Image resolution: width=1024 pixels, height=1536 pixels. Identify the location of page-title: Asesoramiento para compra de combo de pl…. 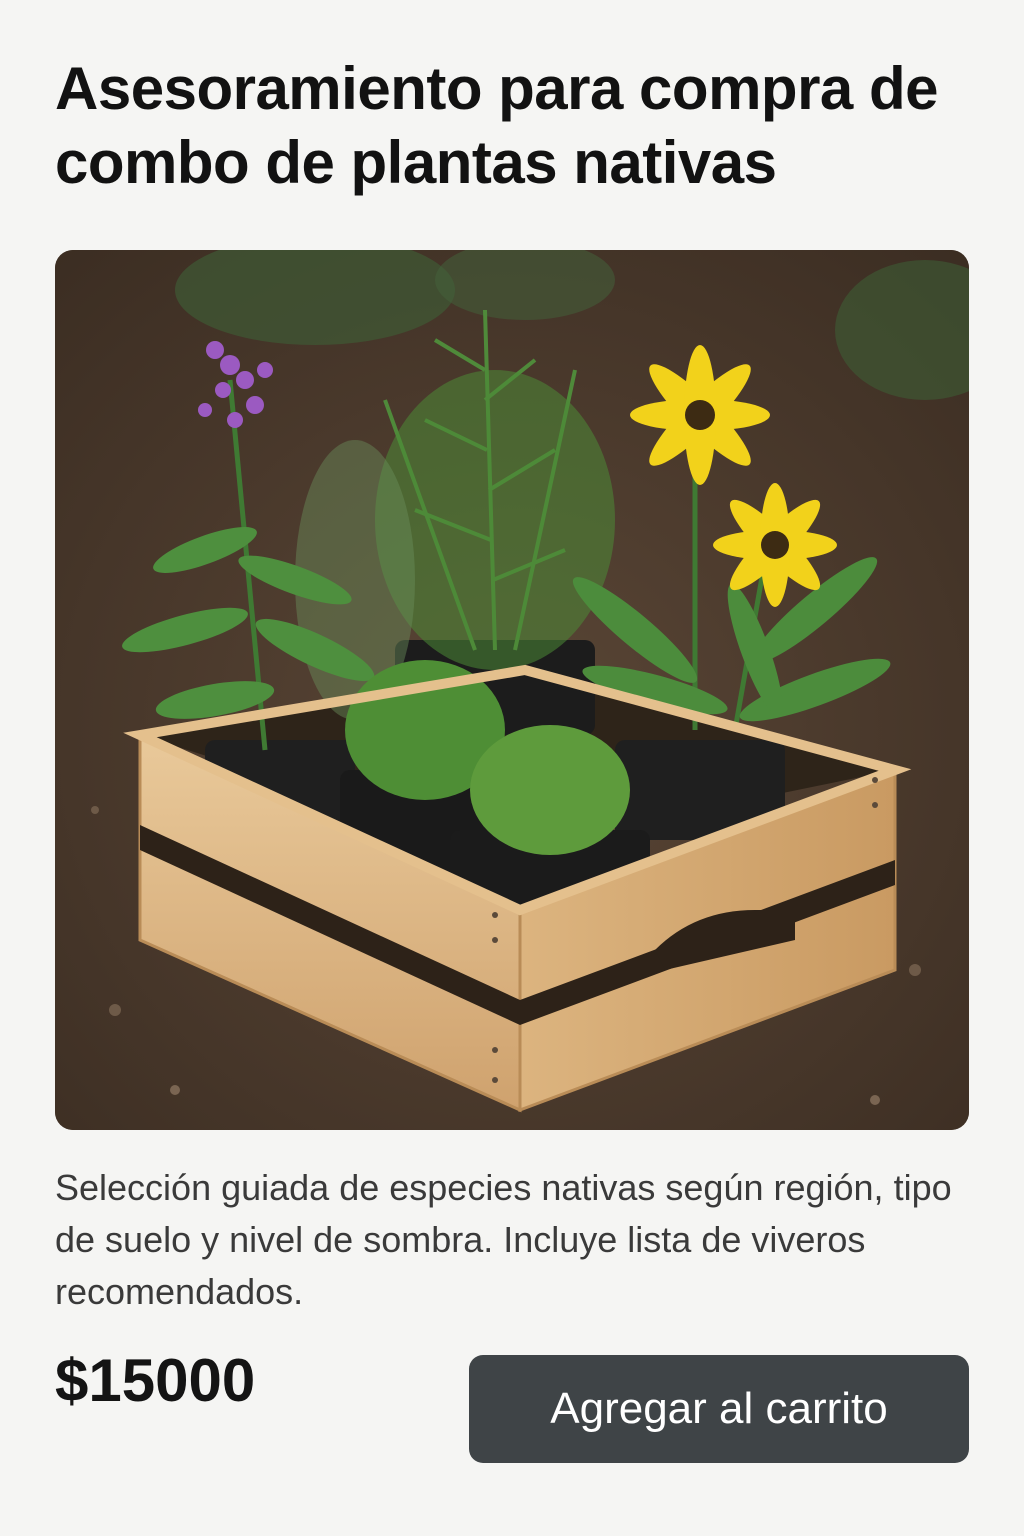
(496, 125).